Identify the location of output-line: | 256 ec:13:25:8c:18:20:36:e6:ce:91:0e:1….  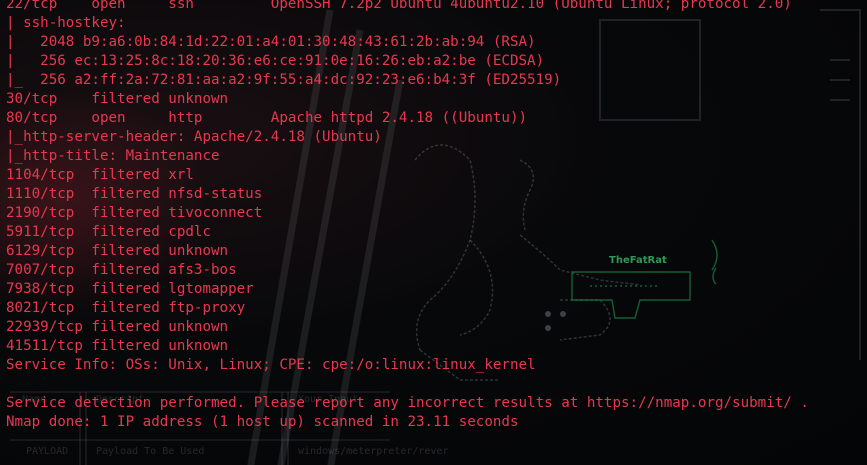
(275, 61).